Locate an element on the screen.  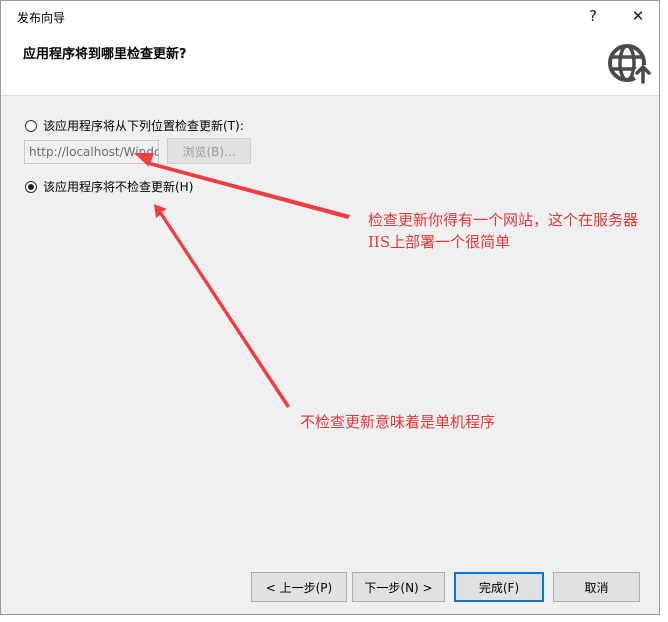
no-check-radio is located at coordinates (31, 186).